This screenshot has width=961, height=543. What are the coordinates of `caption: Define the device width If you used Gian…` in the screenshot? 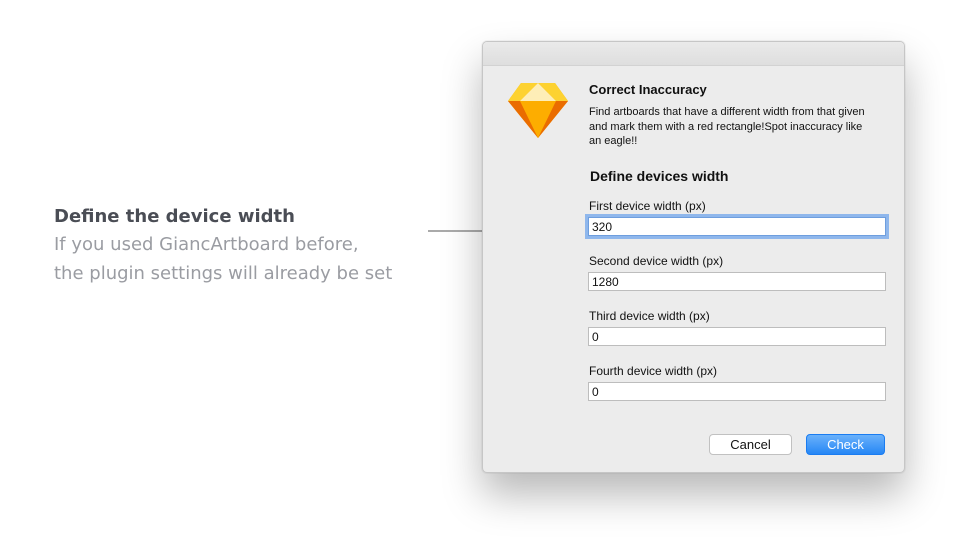 It's located at (244, 245).